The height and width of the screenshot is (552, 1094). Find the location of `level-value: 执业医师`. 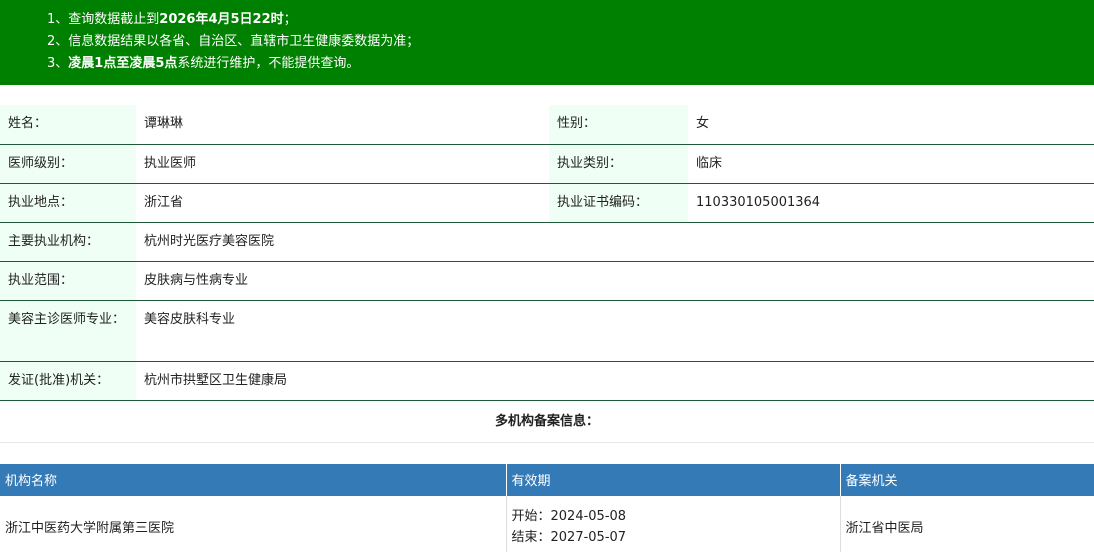

level-value: 执业医师 is located at coordinates (342, 164).